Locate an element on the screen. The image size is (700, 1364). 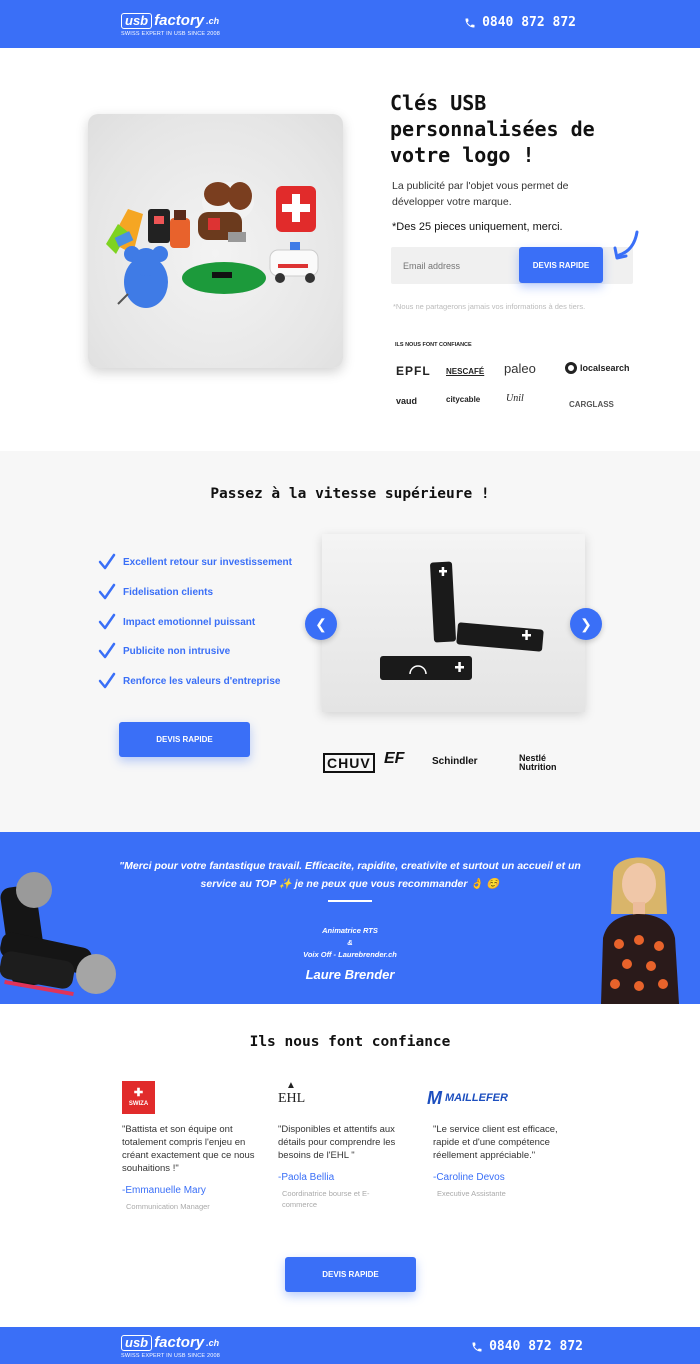
feature-item: Impact emotionnel puissant is located at coordinates (176, 622).